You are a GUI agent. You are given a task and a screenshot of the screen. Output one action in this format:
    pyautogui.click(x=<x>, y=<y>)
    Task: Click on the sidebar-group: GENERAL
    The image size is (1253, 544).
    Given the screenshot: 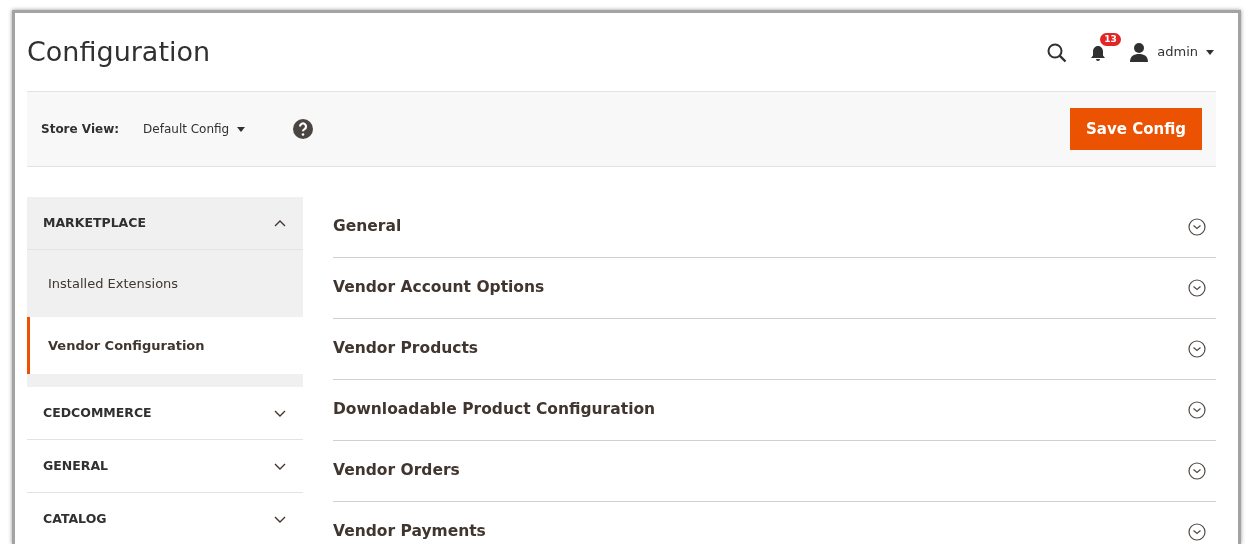 What is the action you would take?
    pyautogui.click(x=165, y=466)
    